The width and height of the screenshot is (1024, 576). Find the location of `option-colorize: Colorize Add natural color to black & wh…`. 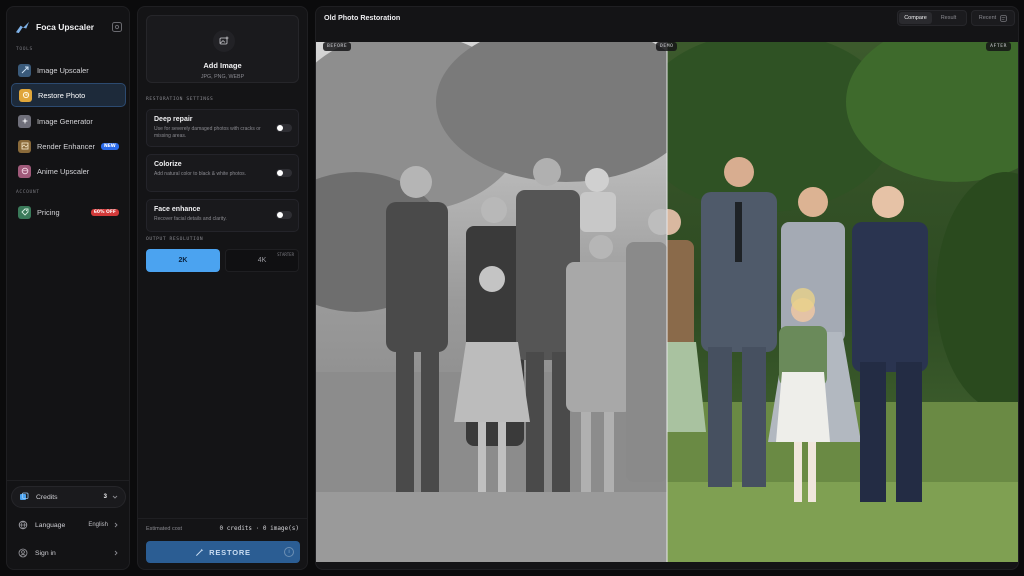

option-colorize: Colorize Add natural color to black & wh… is located at coordinates (222, 173).